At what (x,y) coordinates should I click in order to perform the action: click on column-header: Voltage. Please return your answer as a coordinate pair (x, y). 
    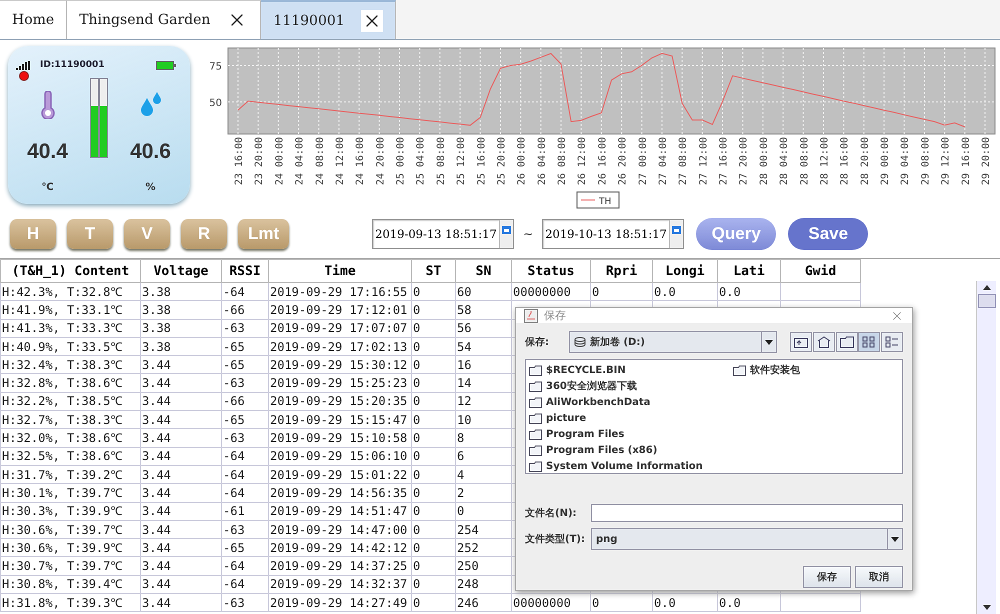
    Looking at the image, I should click on (181, 271).